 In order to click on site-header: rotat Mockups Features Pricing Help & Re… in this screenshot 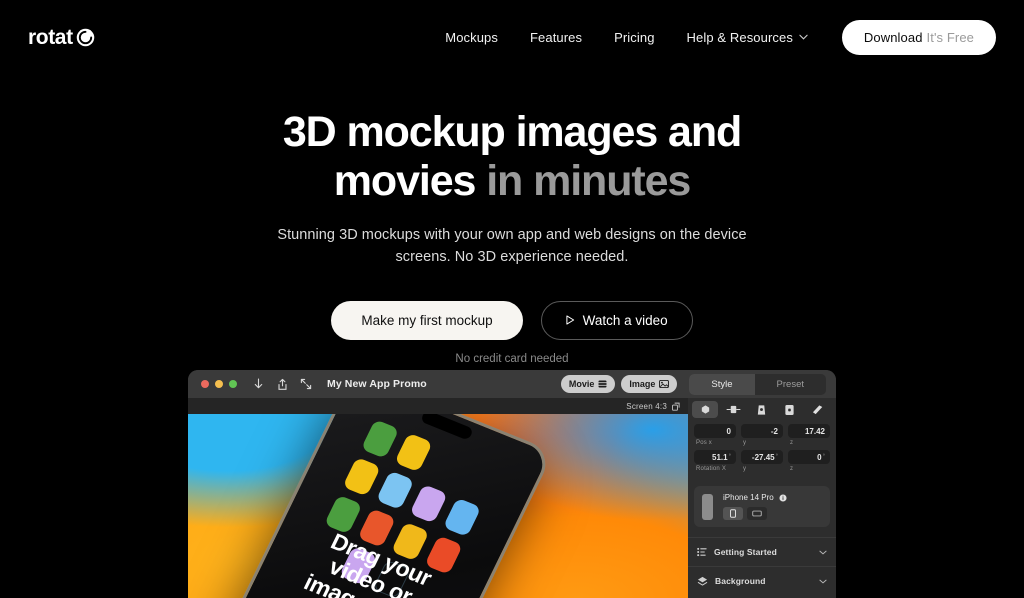, I will do `click(512, 37)`.